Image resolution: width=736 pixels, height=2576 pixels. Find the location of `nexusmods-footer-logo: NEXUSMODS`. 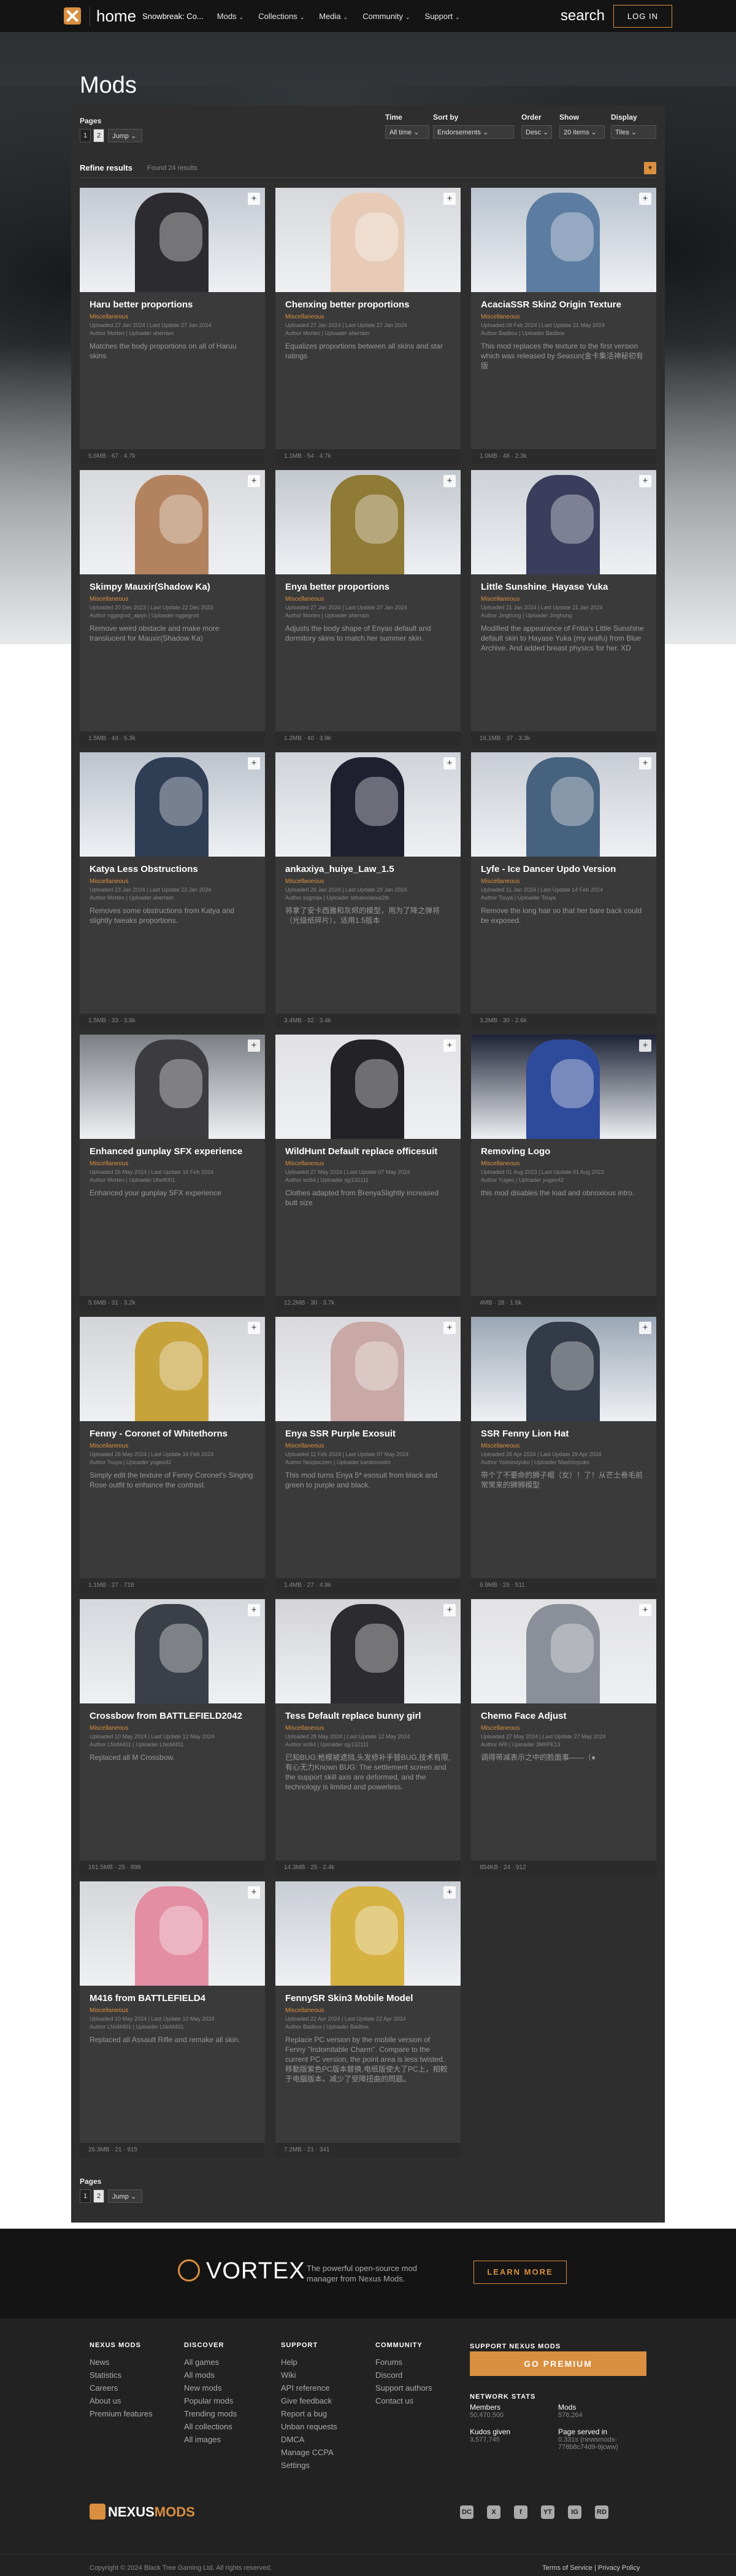

nexusmods-footer-logo: NEXUSMODS is located at coordinates (142, 2512).